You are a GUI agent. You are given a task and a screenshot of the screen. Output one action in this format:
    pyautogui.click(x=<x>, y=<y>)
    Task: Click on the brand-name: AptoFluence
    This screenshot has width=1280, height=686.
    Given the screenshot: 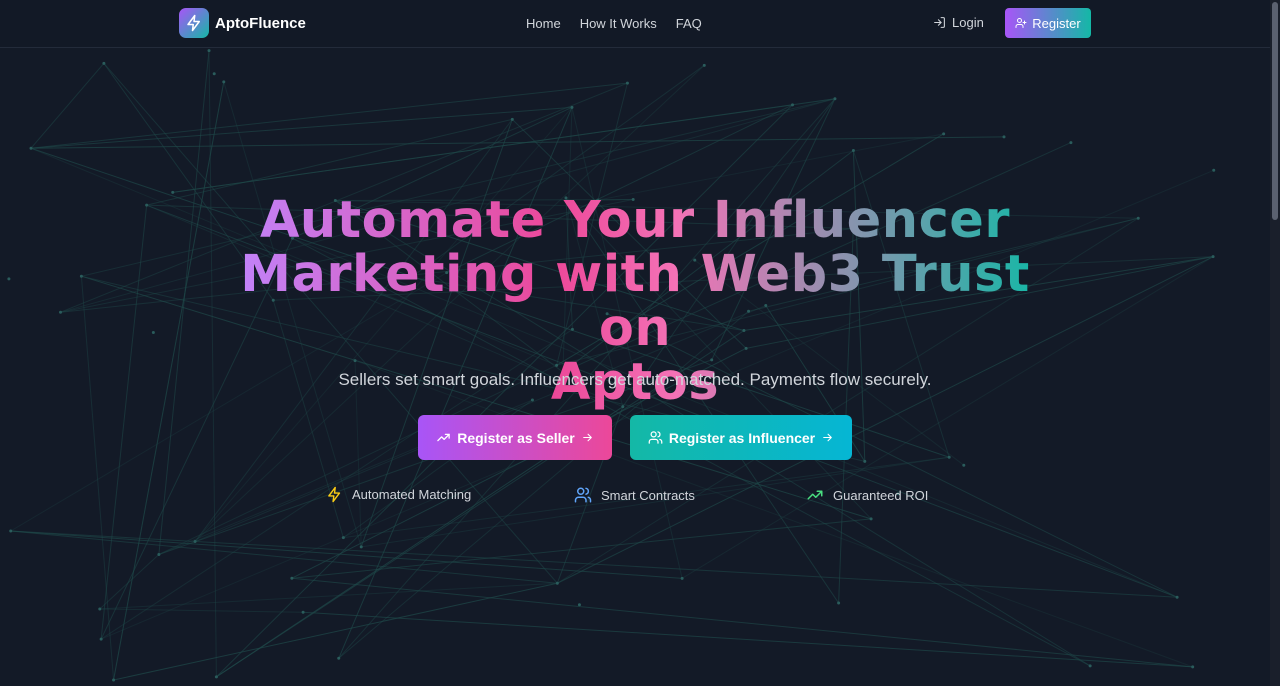 What is the action you would take?
    pyautogui.click(x=260, y=23)
    